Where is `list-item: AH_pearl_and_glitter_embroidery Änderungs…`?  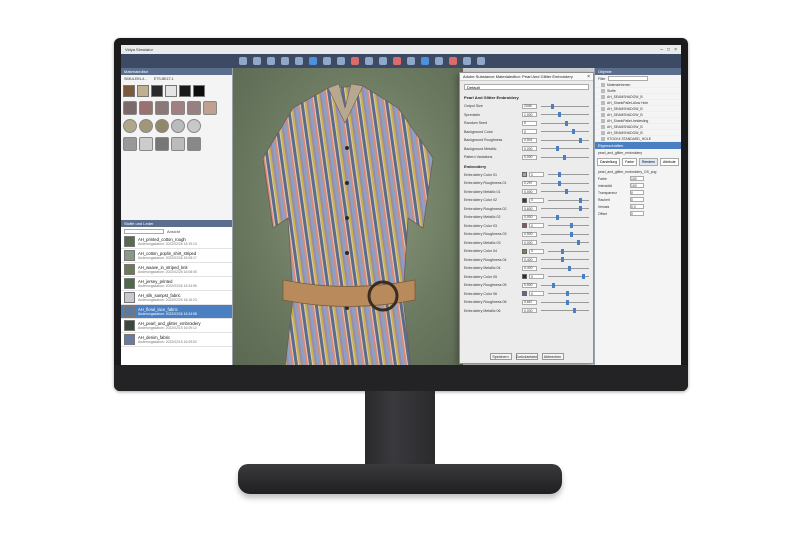
list-item: AH_pearl_and_glitter_embroidery Änderungs… is located at coordinates (176, 326).